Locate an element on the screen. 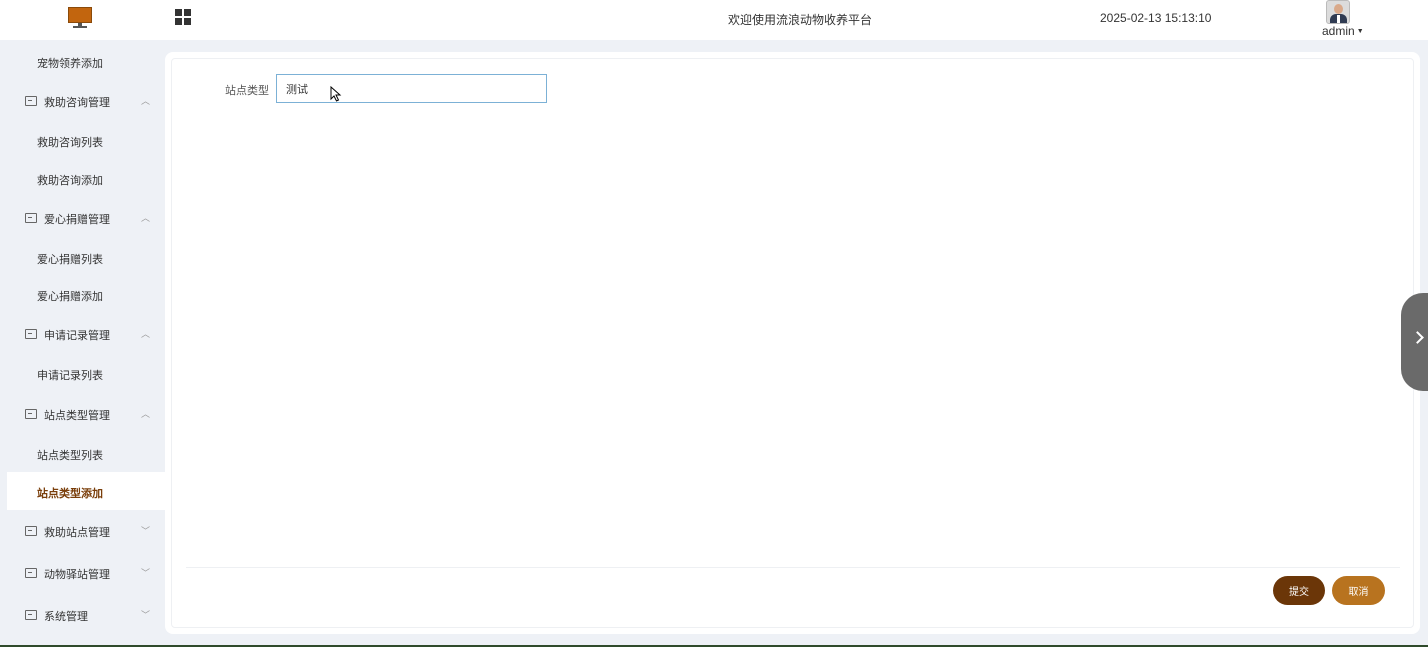  sidebar-item-pet-adoption-add: 宠物领养添加 is located at coordinates (82, 62).